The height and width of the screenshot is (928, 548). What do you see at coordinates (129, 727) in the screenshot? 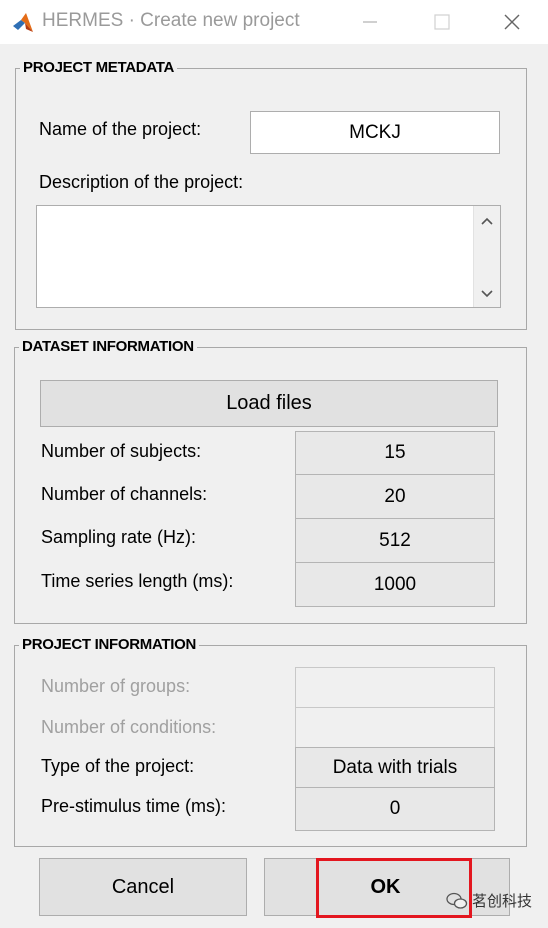
I see `conditions-label: Number of conditions:` at bounding box center [129, 727].